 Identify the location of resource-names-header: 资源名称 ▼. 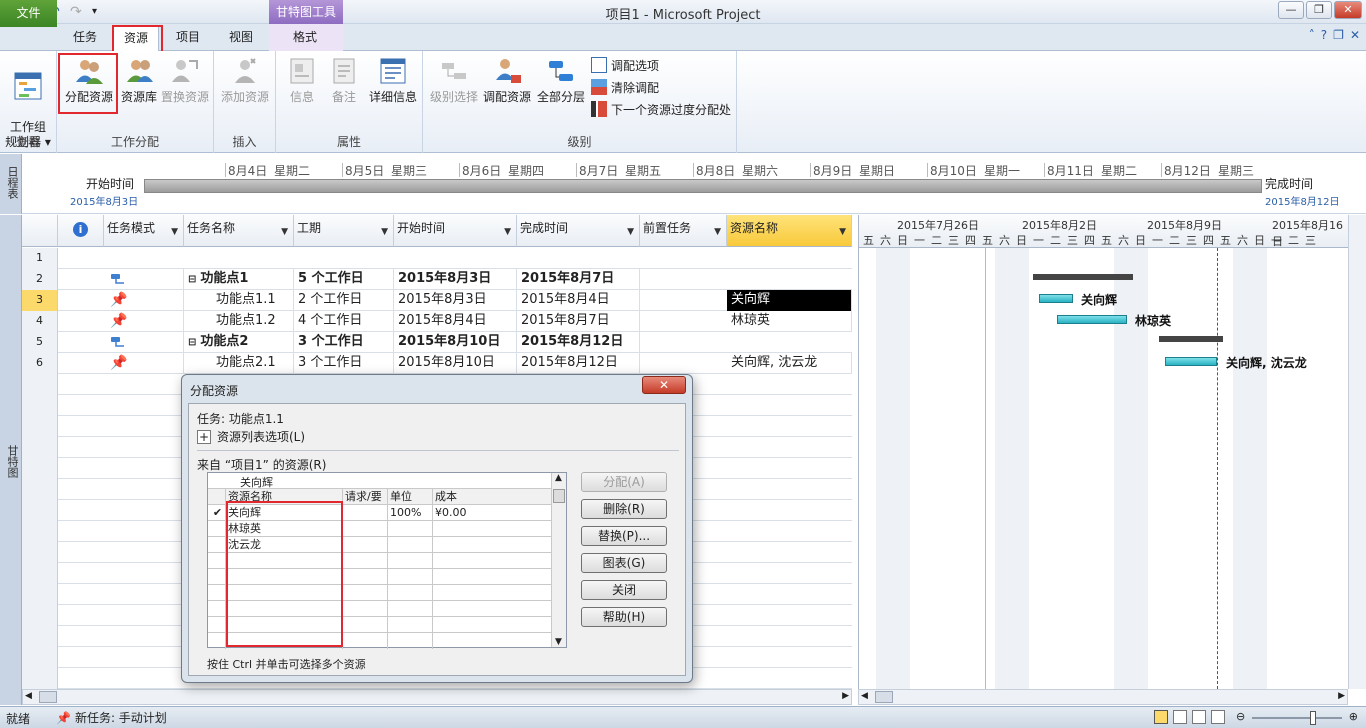
(789, 231).